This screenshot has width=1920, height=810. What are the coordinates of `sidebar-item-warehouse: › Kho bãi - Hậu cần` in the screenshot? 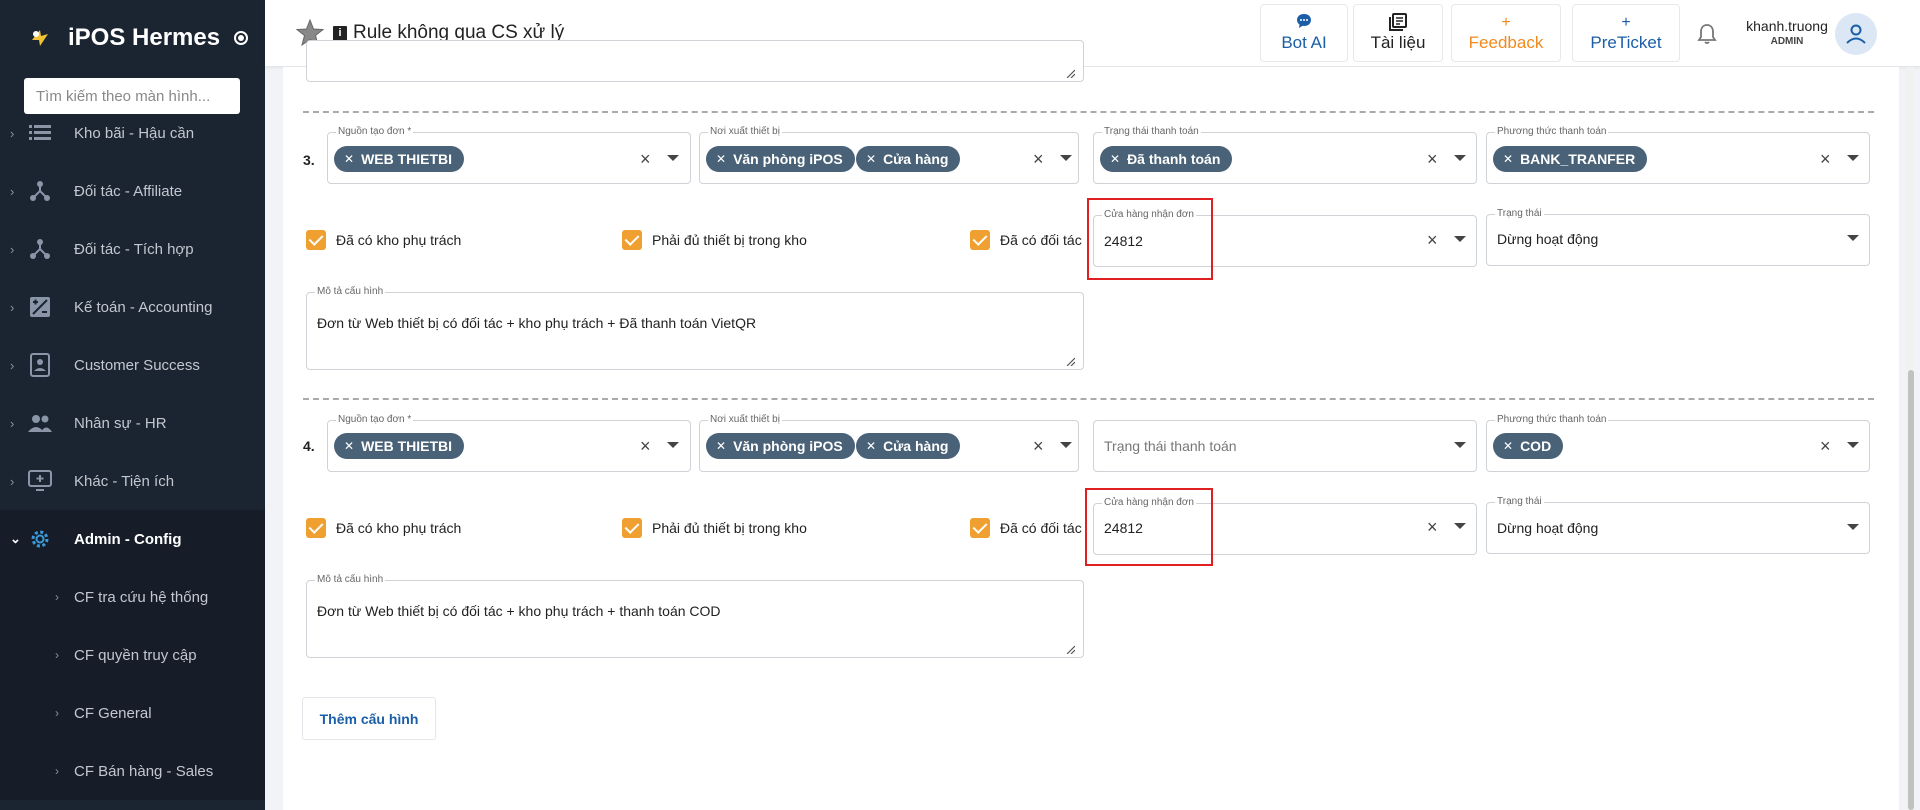 It's located at (132, 133).